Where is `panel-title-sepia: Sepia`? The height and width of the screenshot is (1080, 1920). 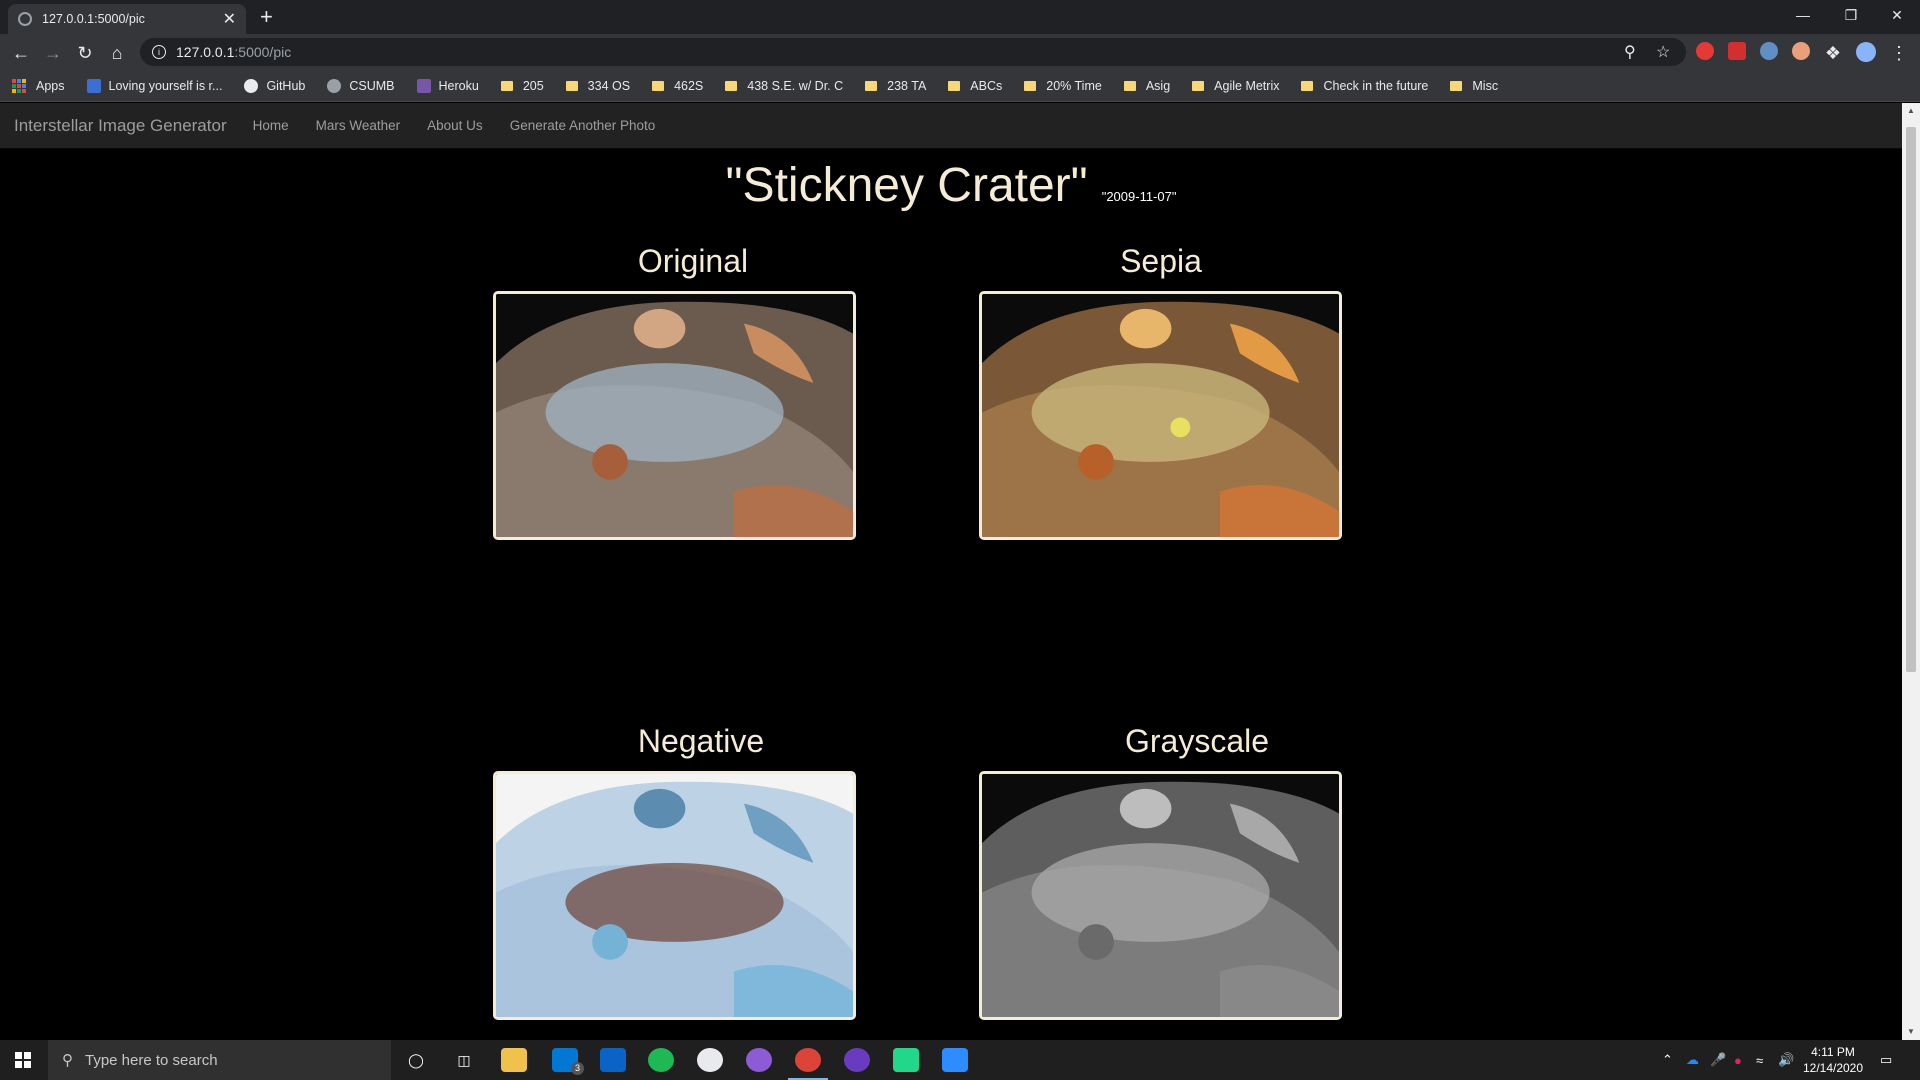 panel-title-sepia: Sepia is located at coordinates (1161, 261).